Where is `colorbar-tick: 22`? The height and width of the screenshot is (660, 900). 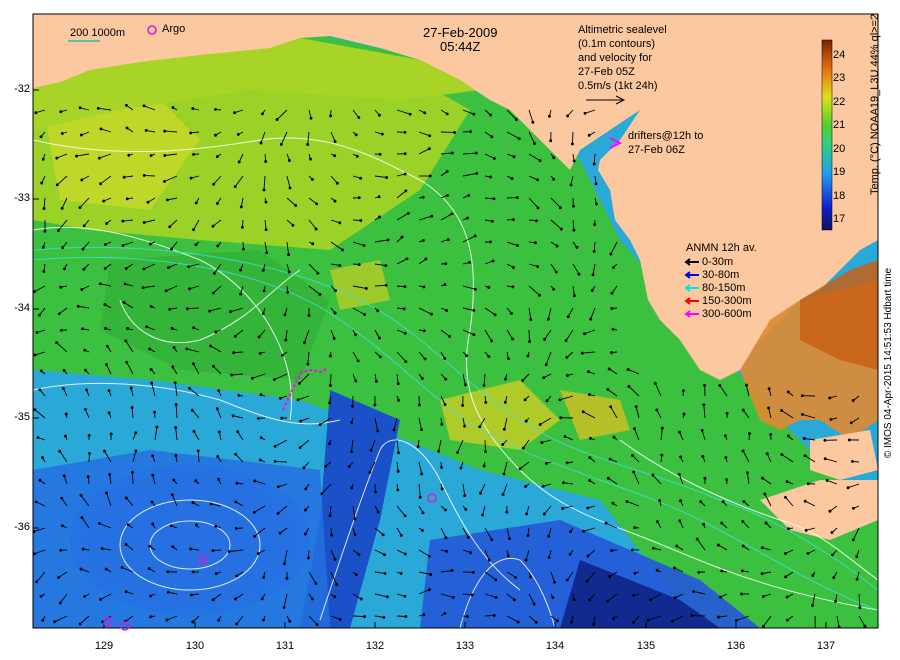 colorbar-tick: 22 is located at coordinates (839, 102).